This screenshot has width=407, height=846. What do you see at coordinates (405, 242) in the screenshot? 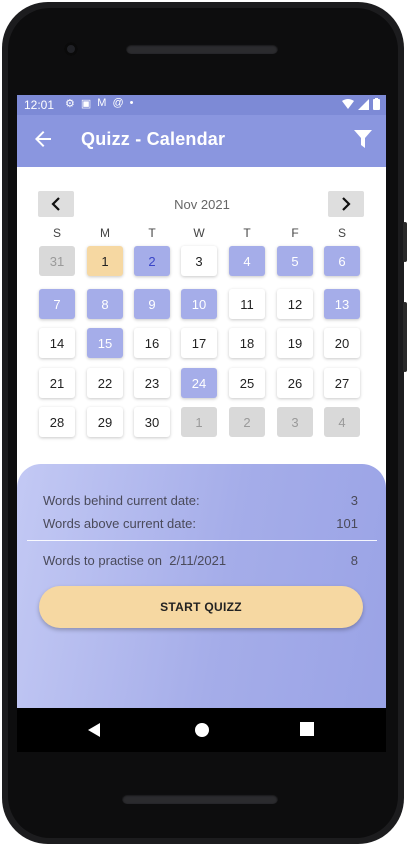
I see `volume-button` at bounding box center [405, 242].